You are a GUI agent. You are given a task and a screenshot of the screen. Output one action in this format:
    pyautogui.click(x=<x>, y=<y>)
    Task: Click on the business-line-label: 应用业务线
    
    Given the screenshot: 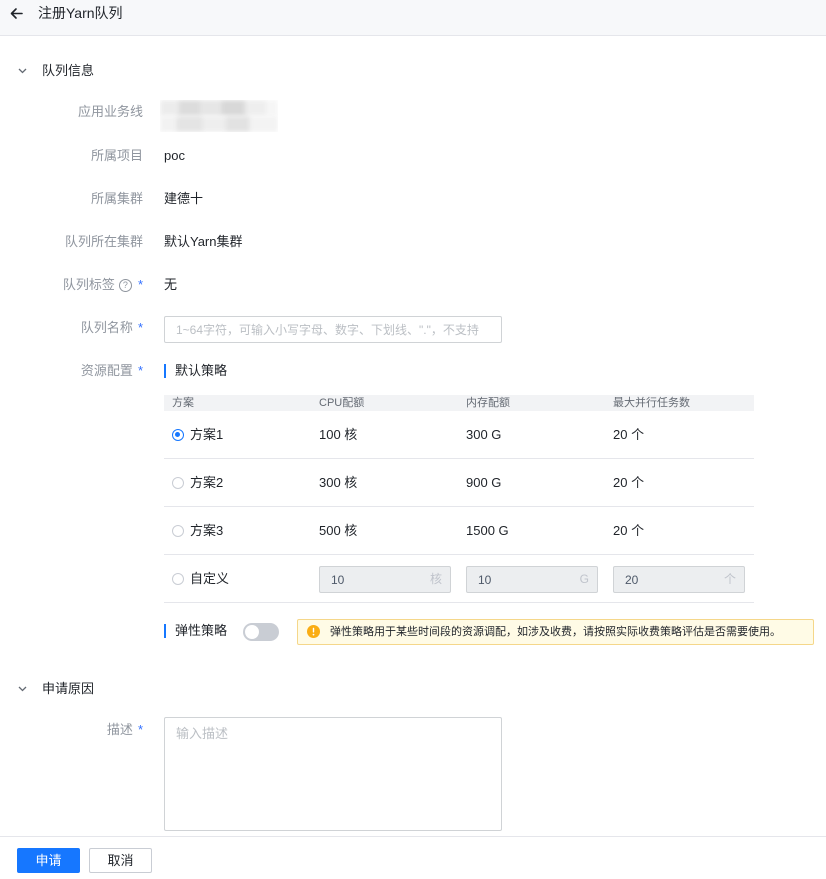 What is the action you would take?
    pyautogui.click(x=81, y=112)
    